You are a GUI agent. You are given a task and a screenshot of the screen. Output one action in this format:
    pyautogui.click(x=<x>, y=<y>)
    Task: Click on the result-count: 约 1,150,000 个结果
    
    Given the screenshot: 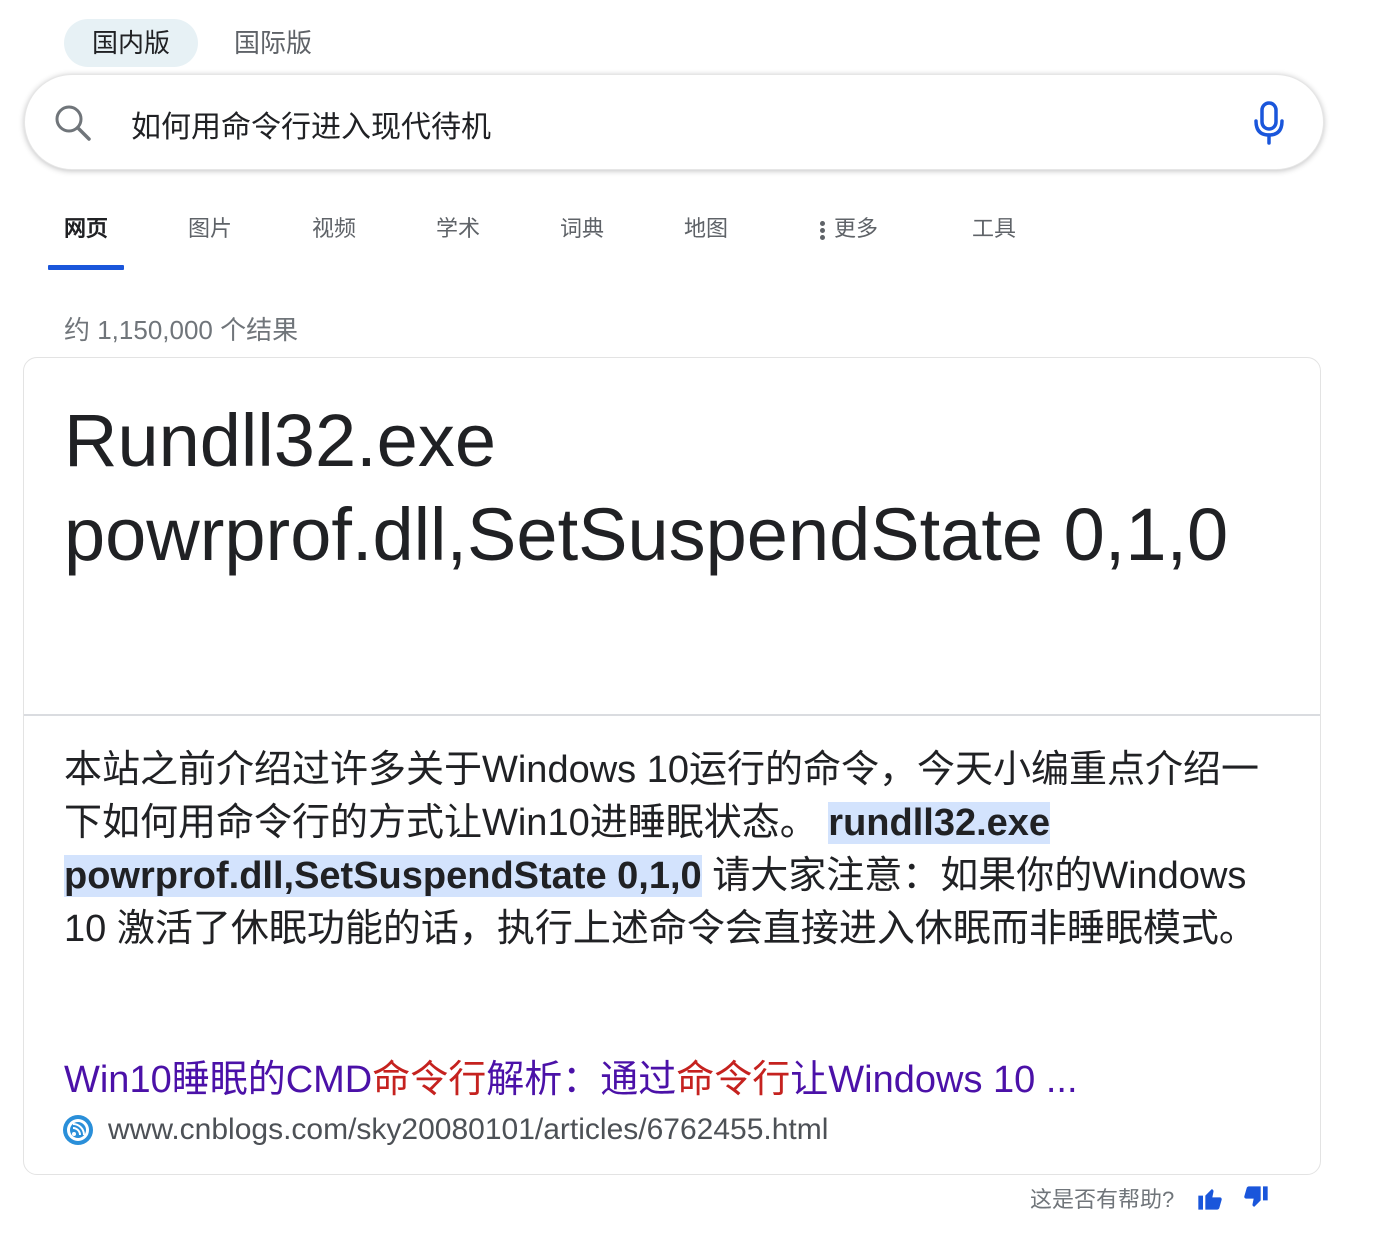 What is the action you would take?
    pyautogui.click(x=181, y=330)
    